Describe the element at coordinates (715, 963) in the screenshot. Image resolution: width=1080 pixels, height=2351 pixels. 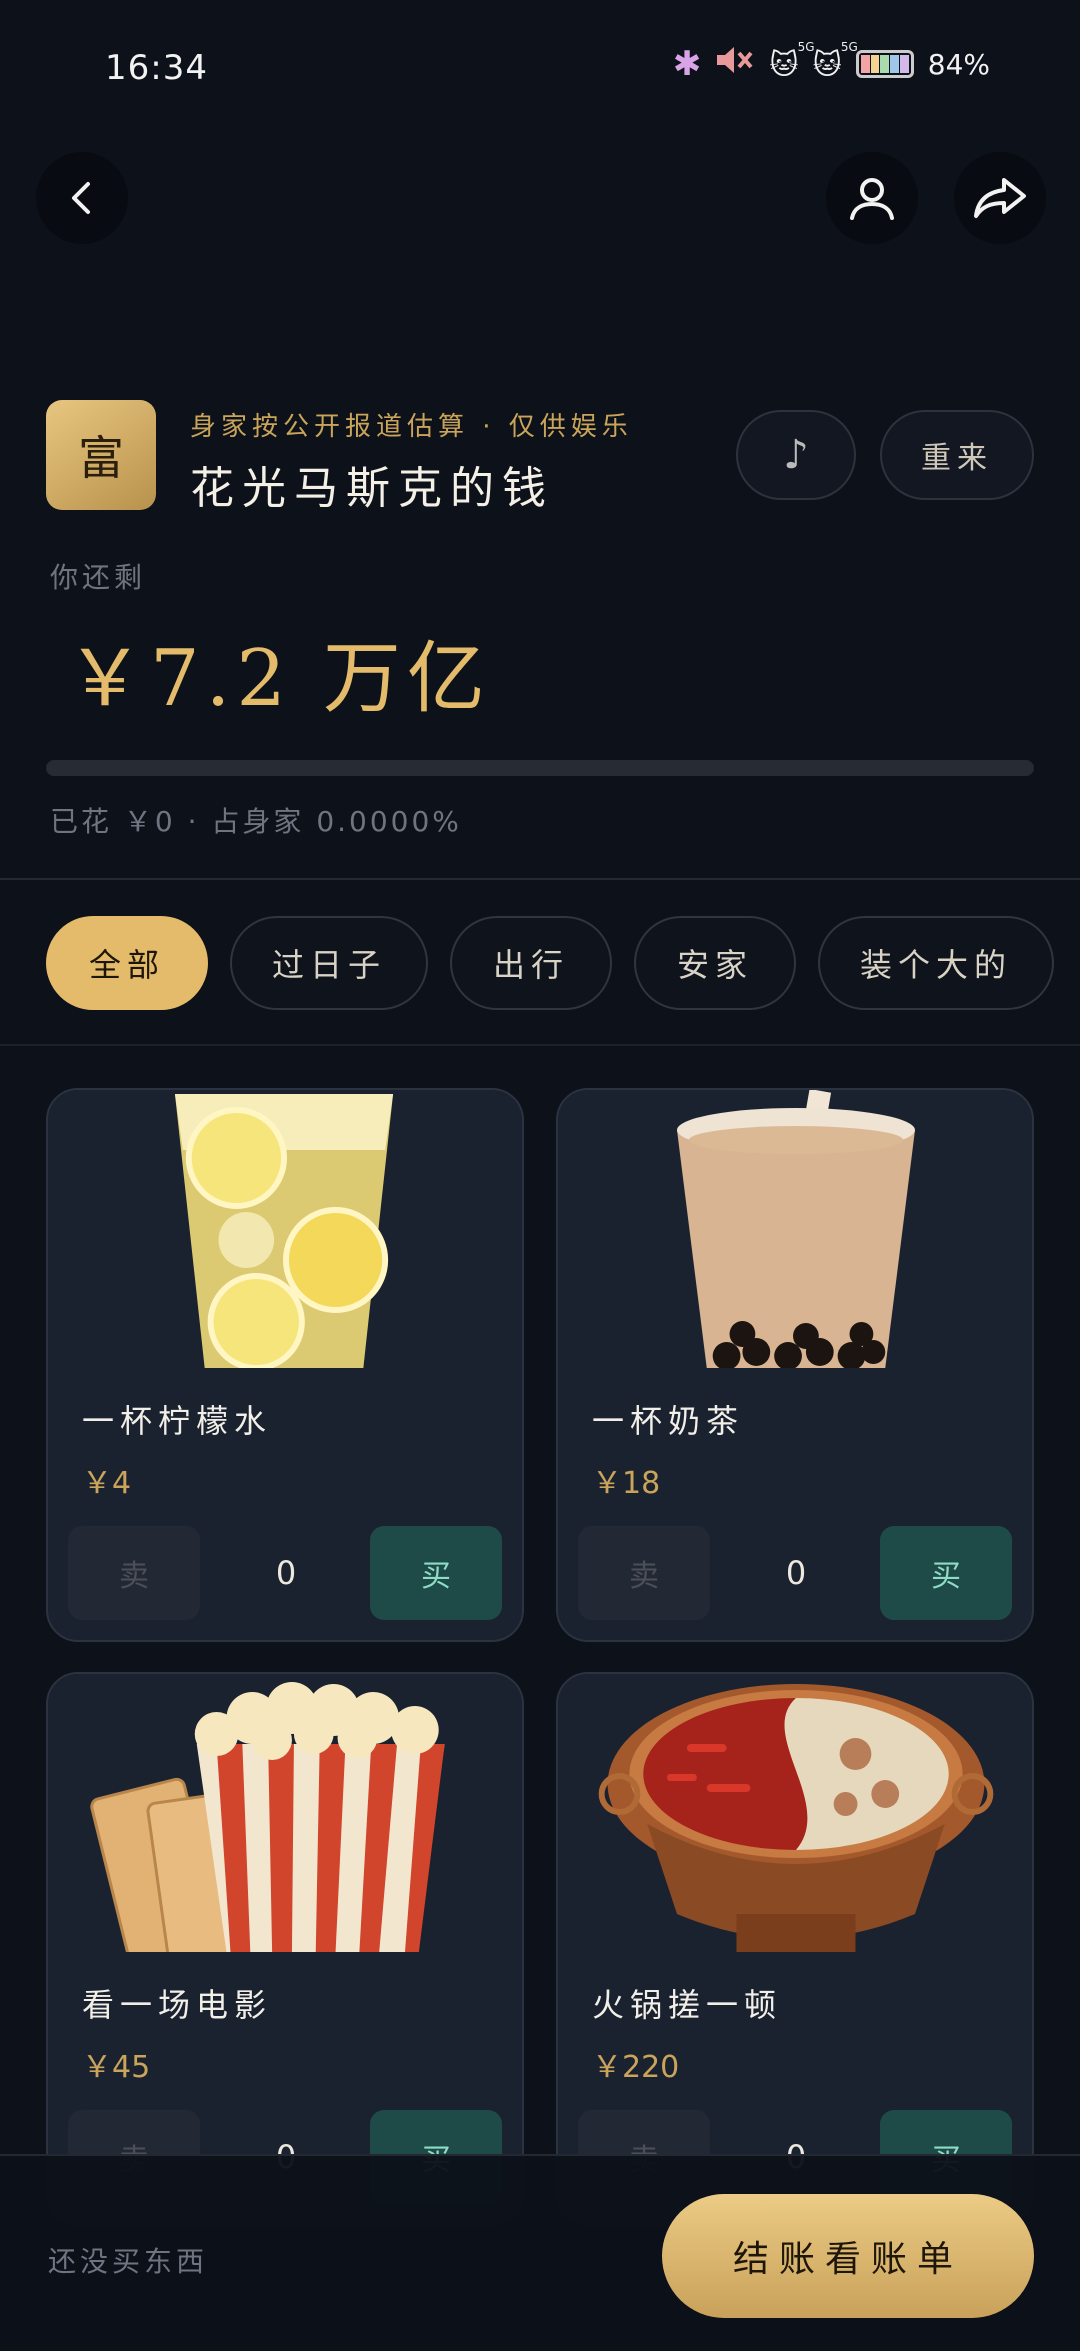
I see `tab-home: 安家` at that location.